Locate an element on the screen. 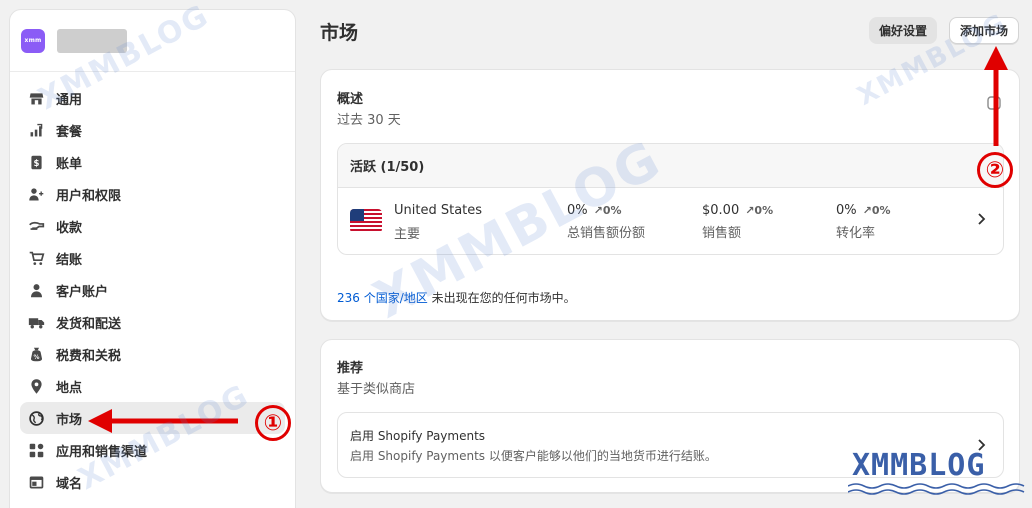 This screenshot has width=1032, height=508. cart-icon is located at coordinates (36, 258).